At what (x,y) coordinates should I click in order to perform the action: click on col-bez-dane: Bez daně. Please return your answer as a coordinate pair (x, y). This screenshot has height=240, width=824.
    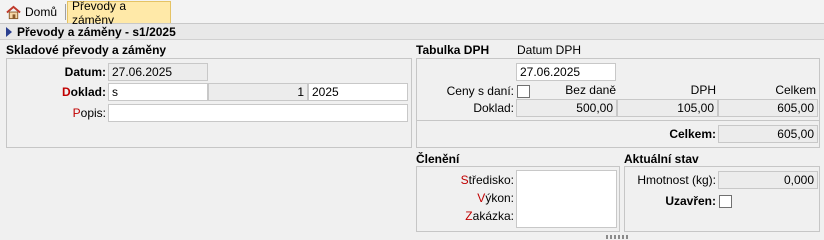
    Looking at the image, I should click on (590, 90).